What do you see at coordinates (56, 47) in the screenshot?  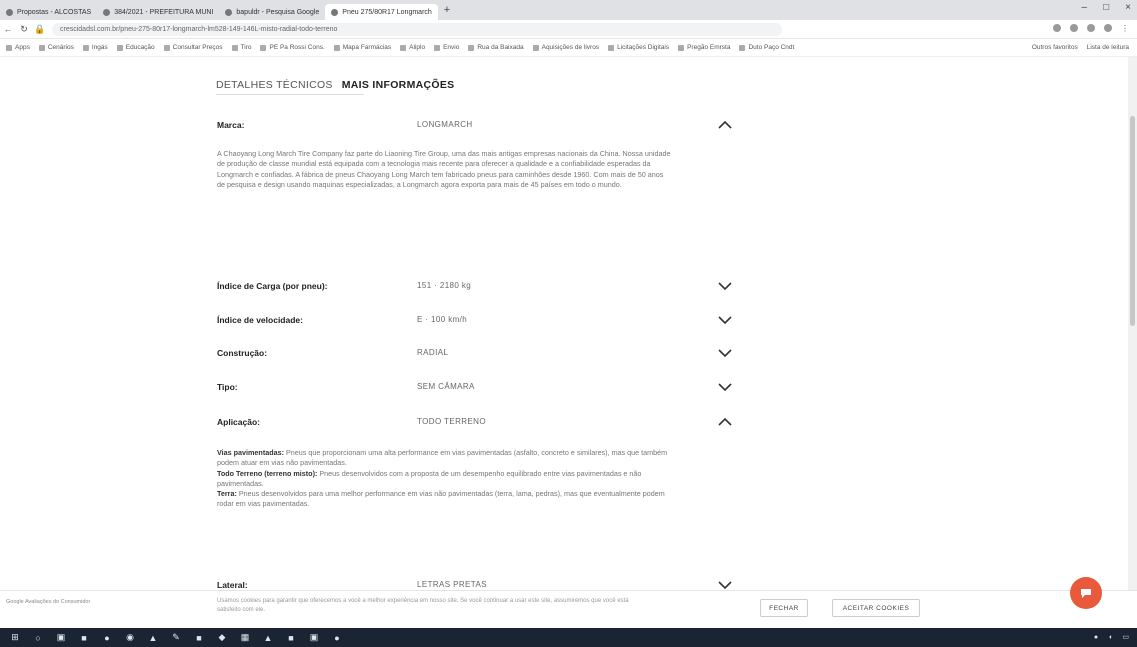 I see `bookmark-item: Cenários` at bounding box center [56, 47].